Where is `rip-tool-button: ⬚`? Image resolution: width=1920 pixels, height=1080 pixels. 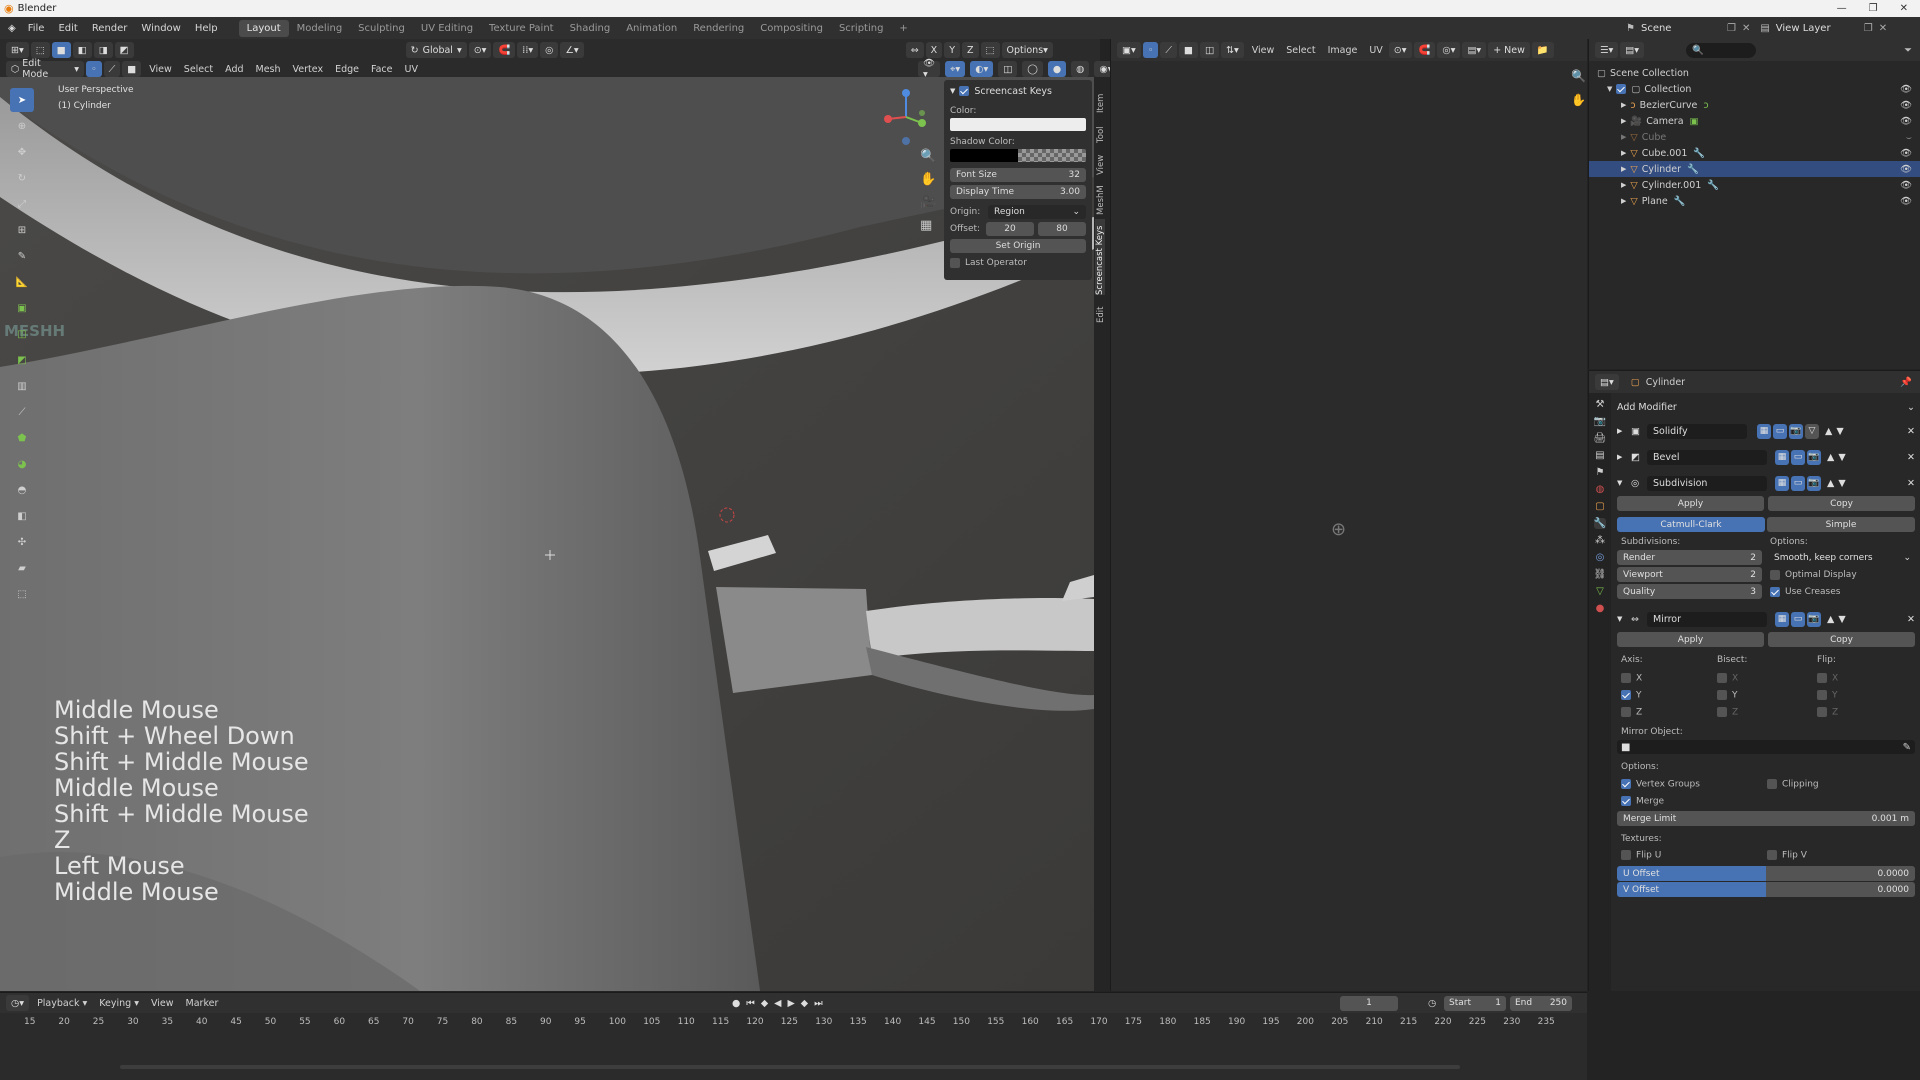
rip-tool-button: ⬚ is located at coordinates (22, 594).